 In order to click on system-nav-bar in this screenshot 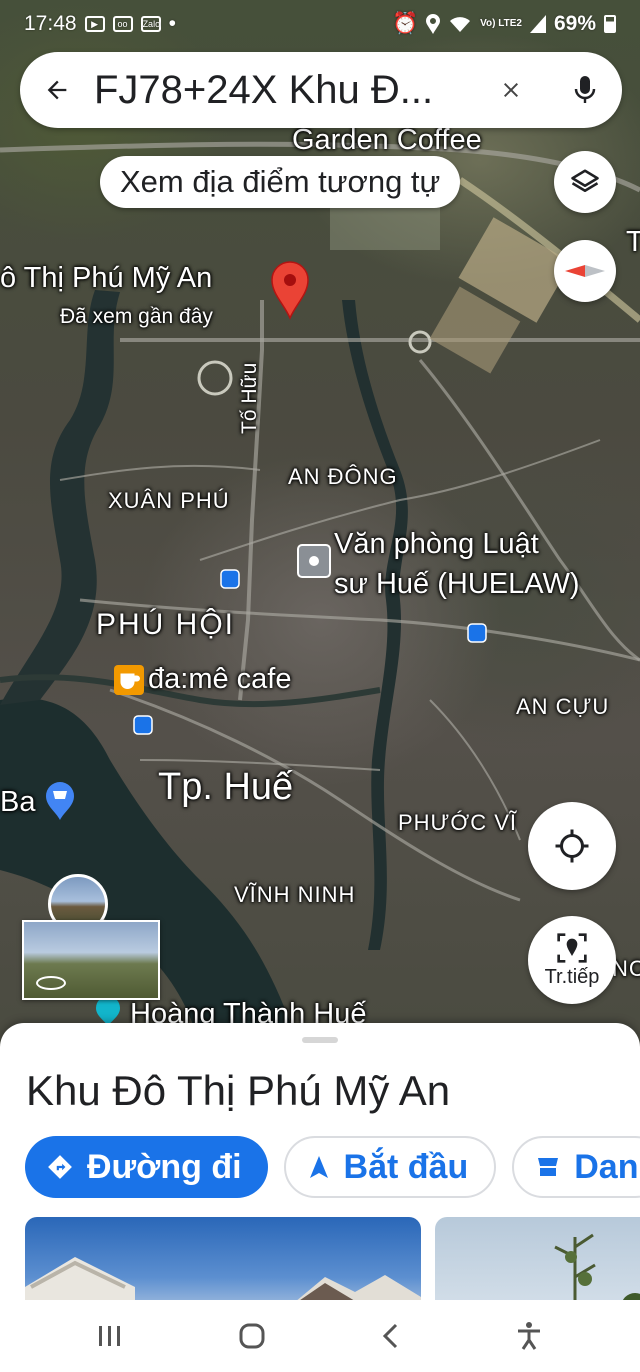, I will do `click(320, 1336)`.